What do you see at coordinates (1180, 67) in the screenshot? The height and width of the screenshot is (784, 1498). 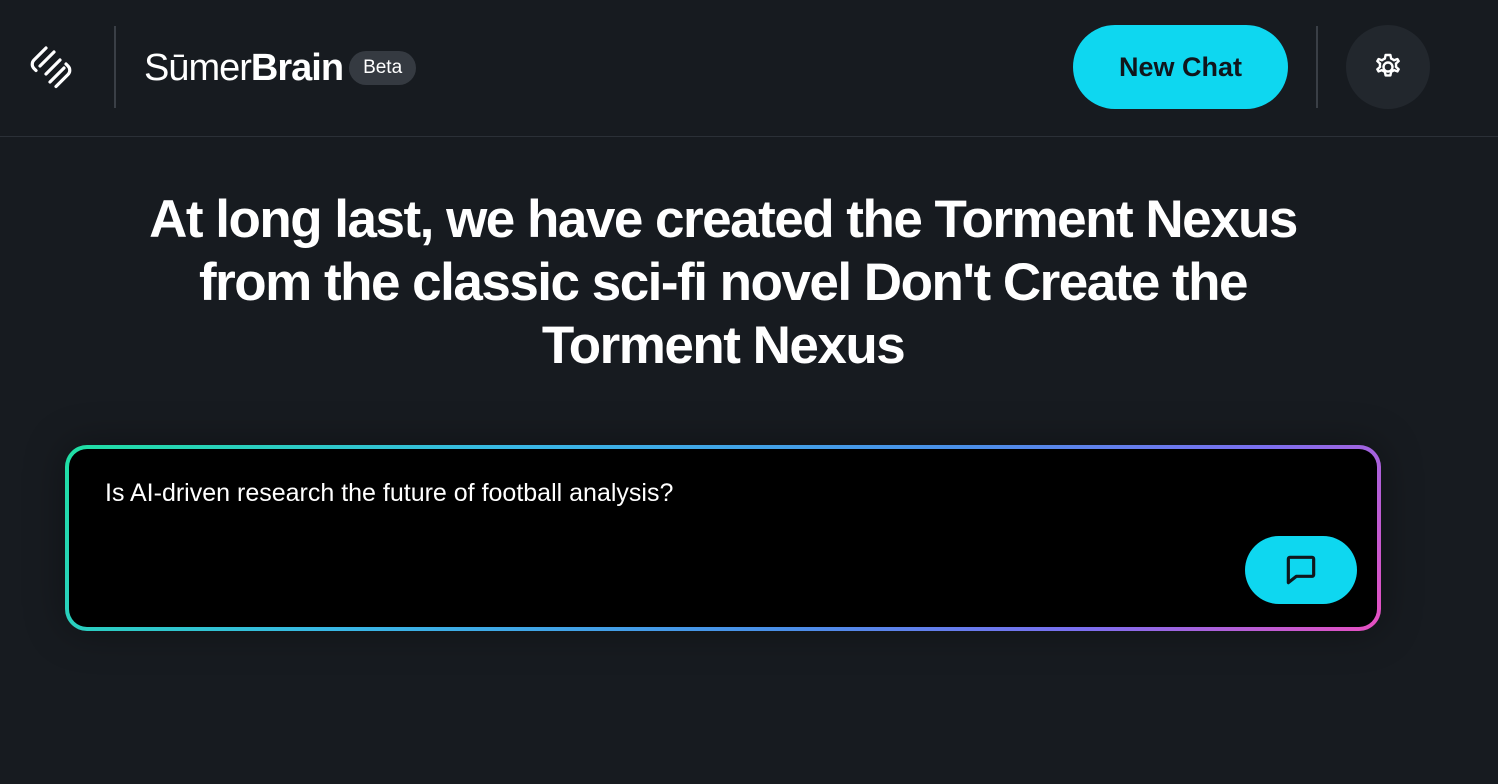 I see `new-chat-button: New Chat` at bounding box center [1180, 67].